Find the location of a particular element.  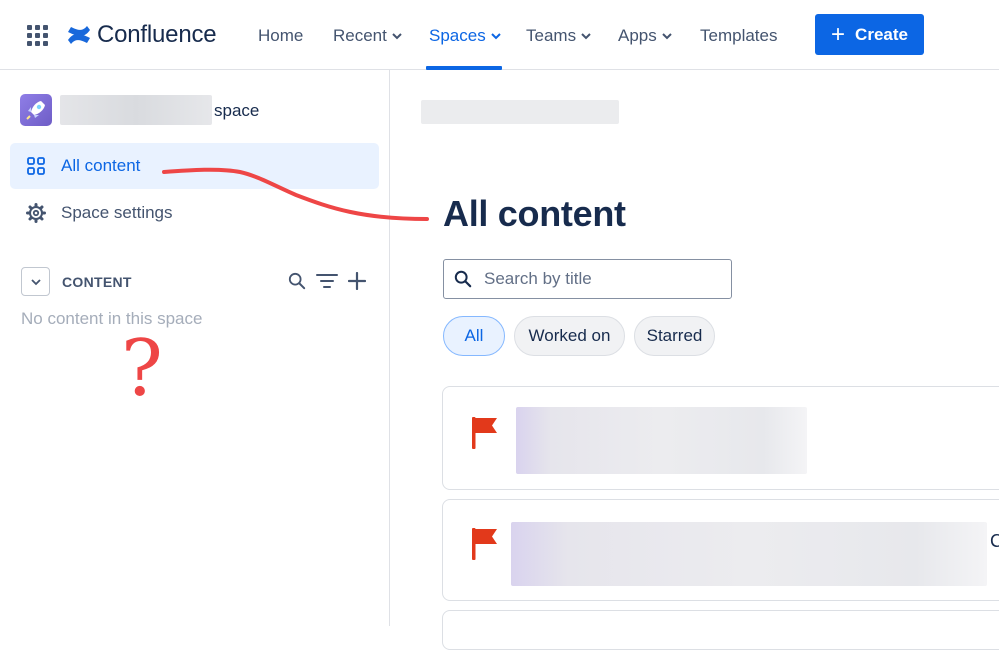

plus-icon is located at coordinates (357, 281).